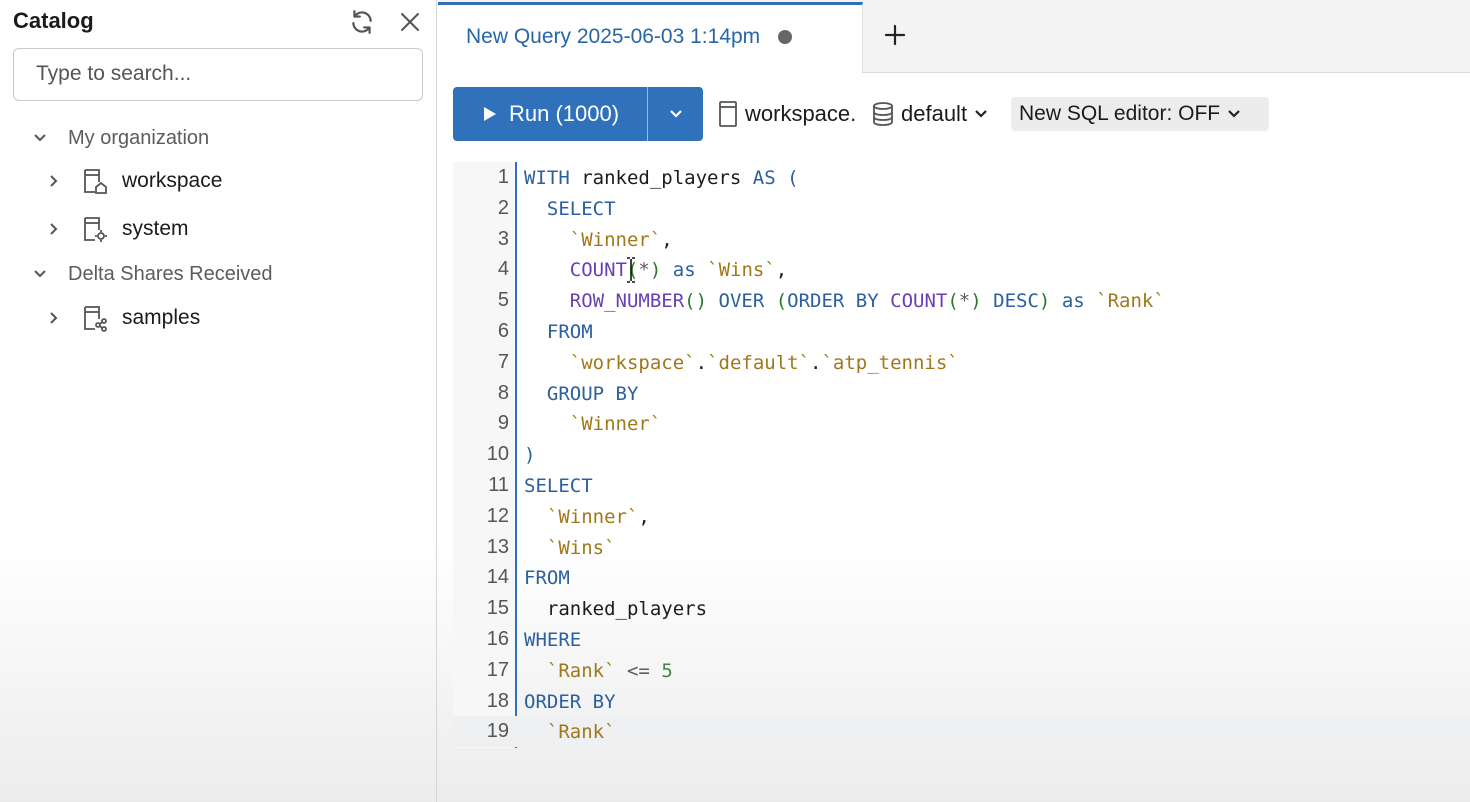  Describe the element at coordinates (497, 701) in the screenshot. I see `line-number: 18` at that location.